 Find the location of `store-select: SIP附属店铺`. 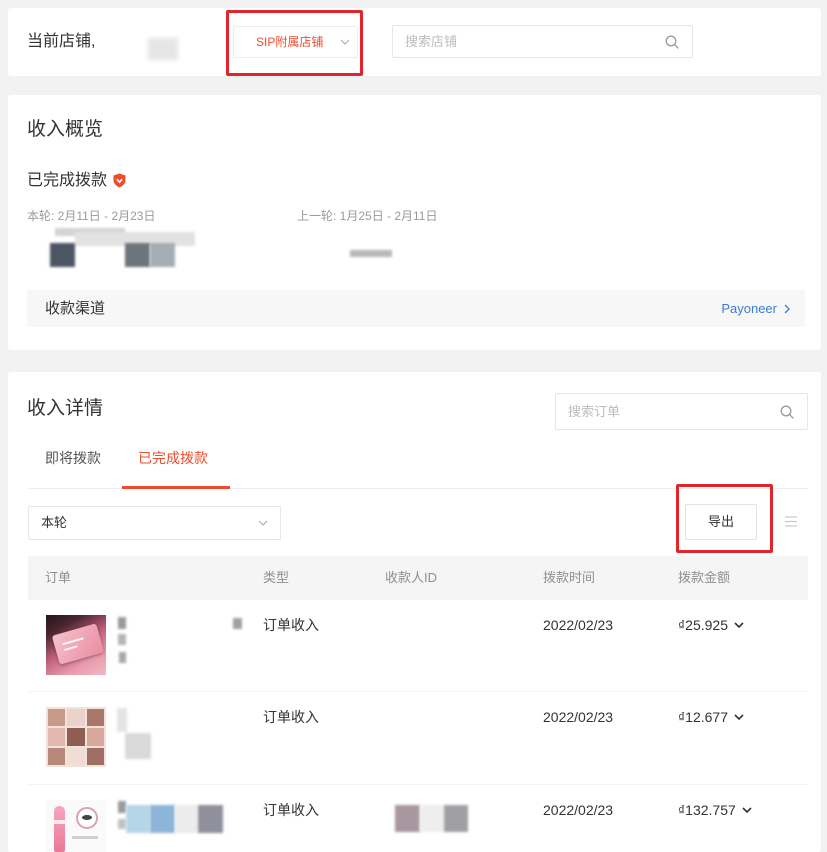

store-select: SIP附属店铺 is located at coordinates (295, 42).